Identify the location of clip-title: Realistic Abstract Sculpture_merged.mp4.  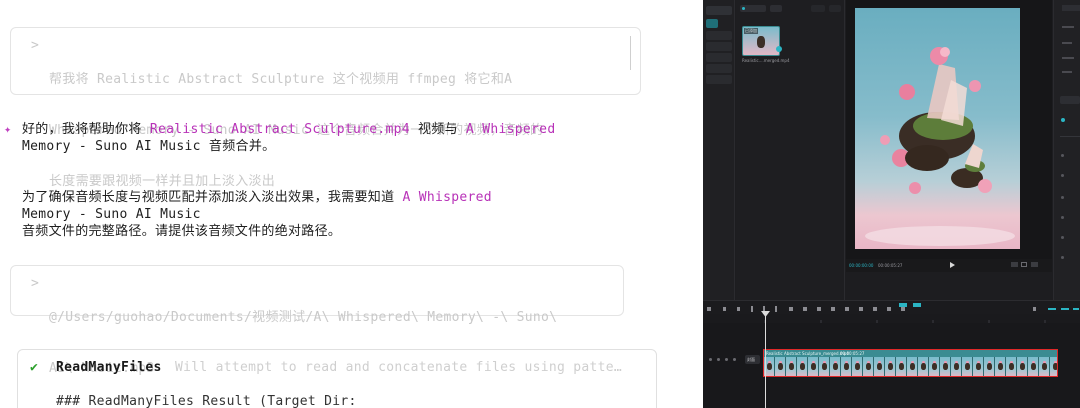
(807, 353).